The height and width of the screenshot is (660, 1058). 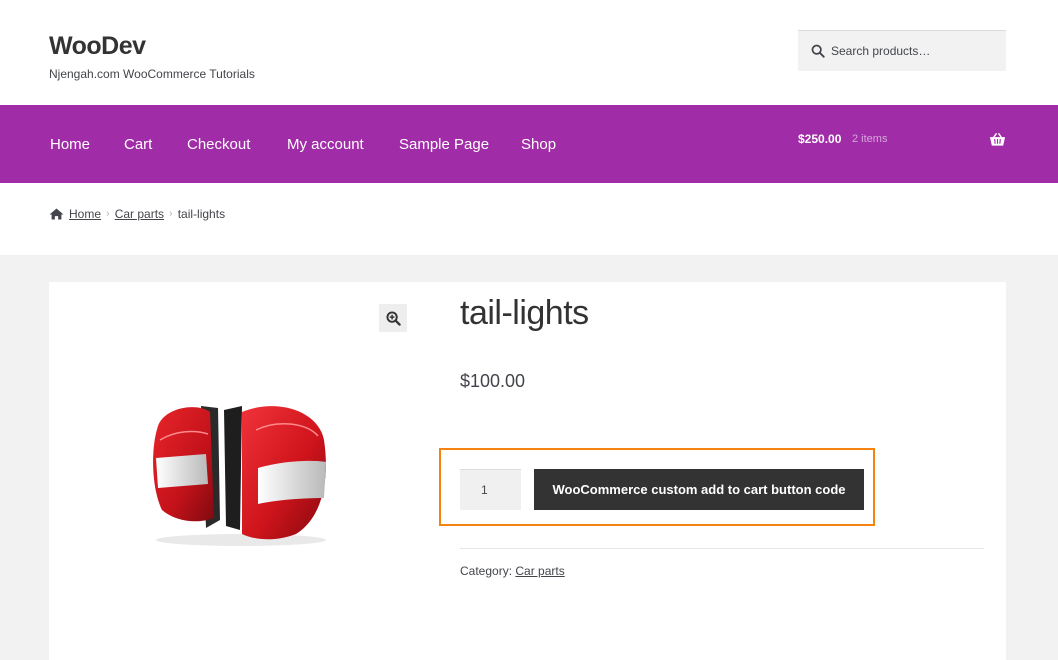 I want to click on category-link: Car parts, so click(x=539, y=571).